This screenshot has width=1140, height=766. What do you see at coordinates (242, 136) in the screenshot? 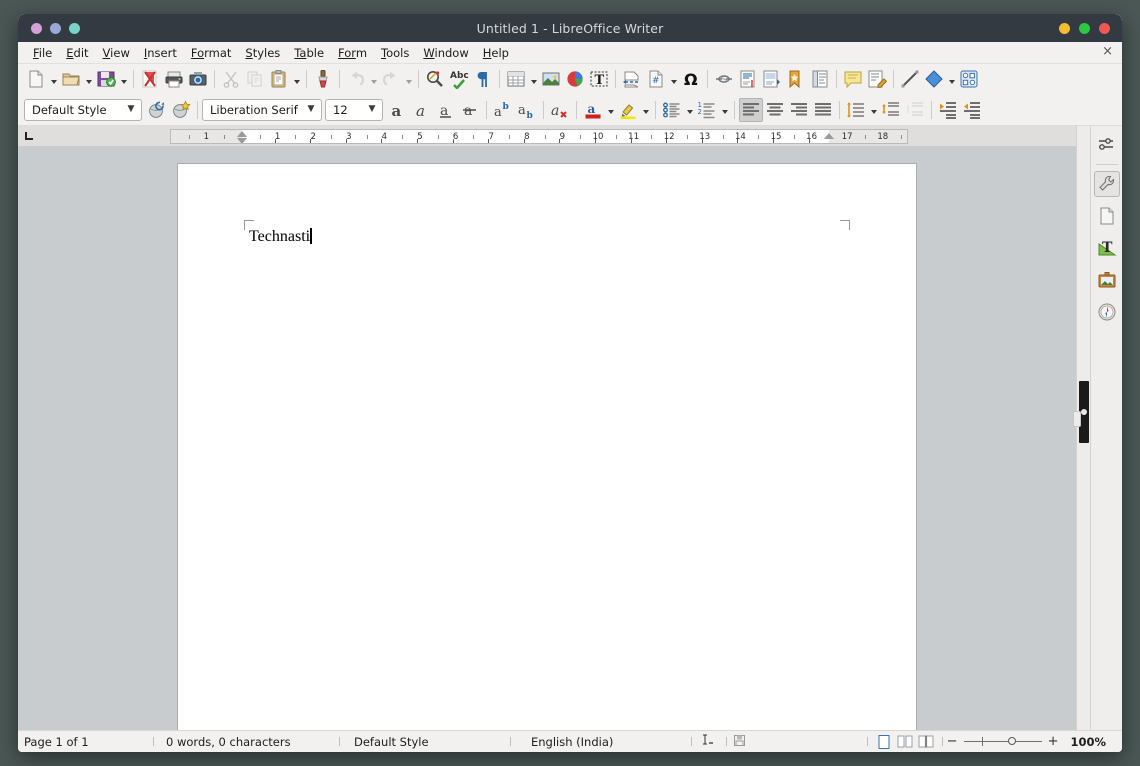
I see `left-indent-marker` at bounding box center [242, 136].